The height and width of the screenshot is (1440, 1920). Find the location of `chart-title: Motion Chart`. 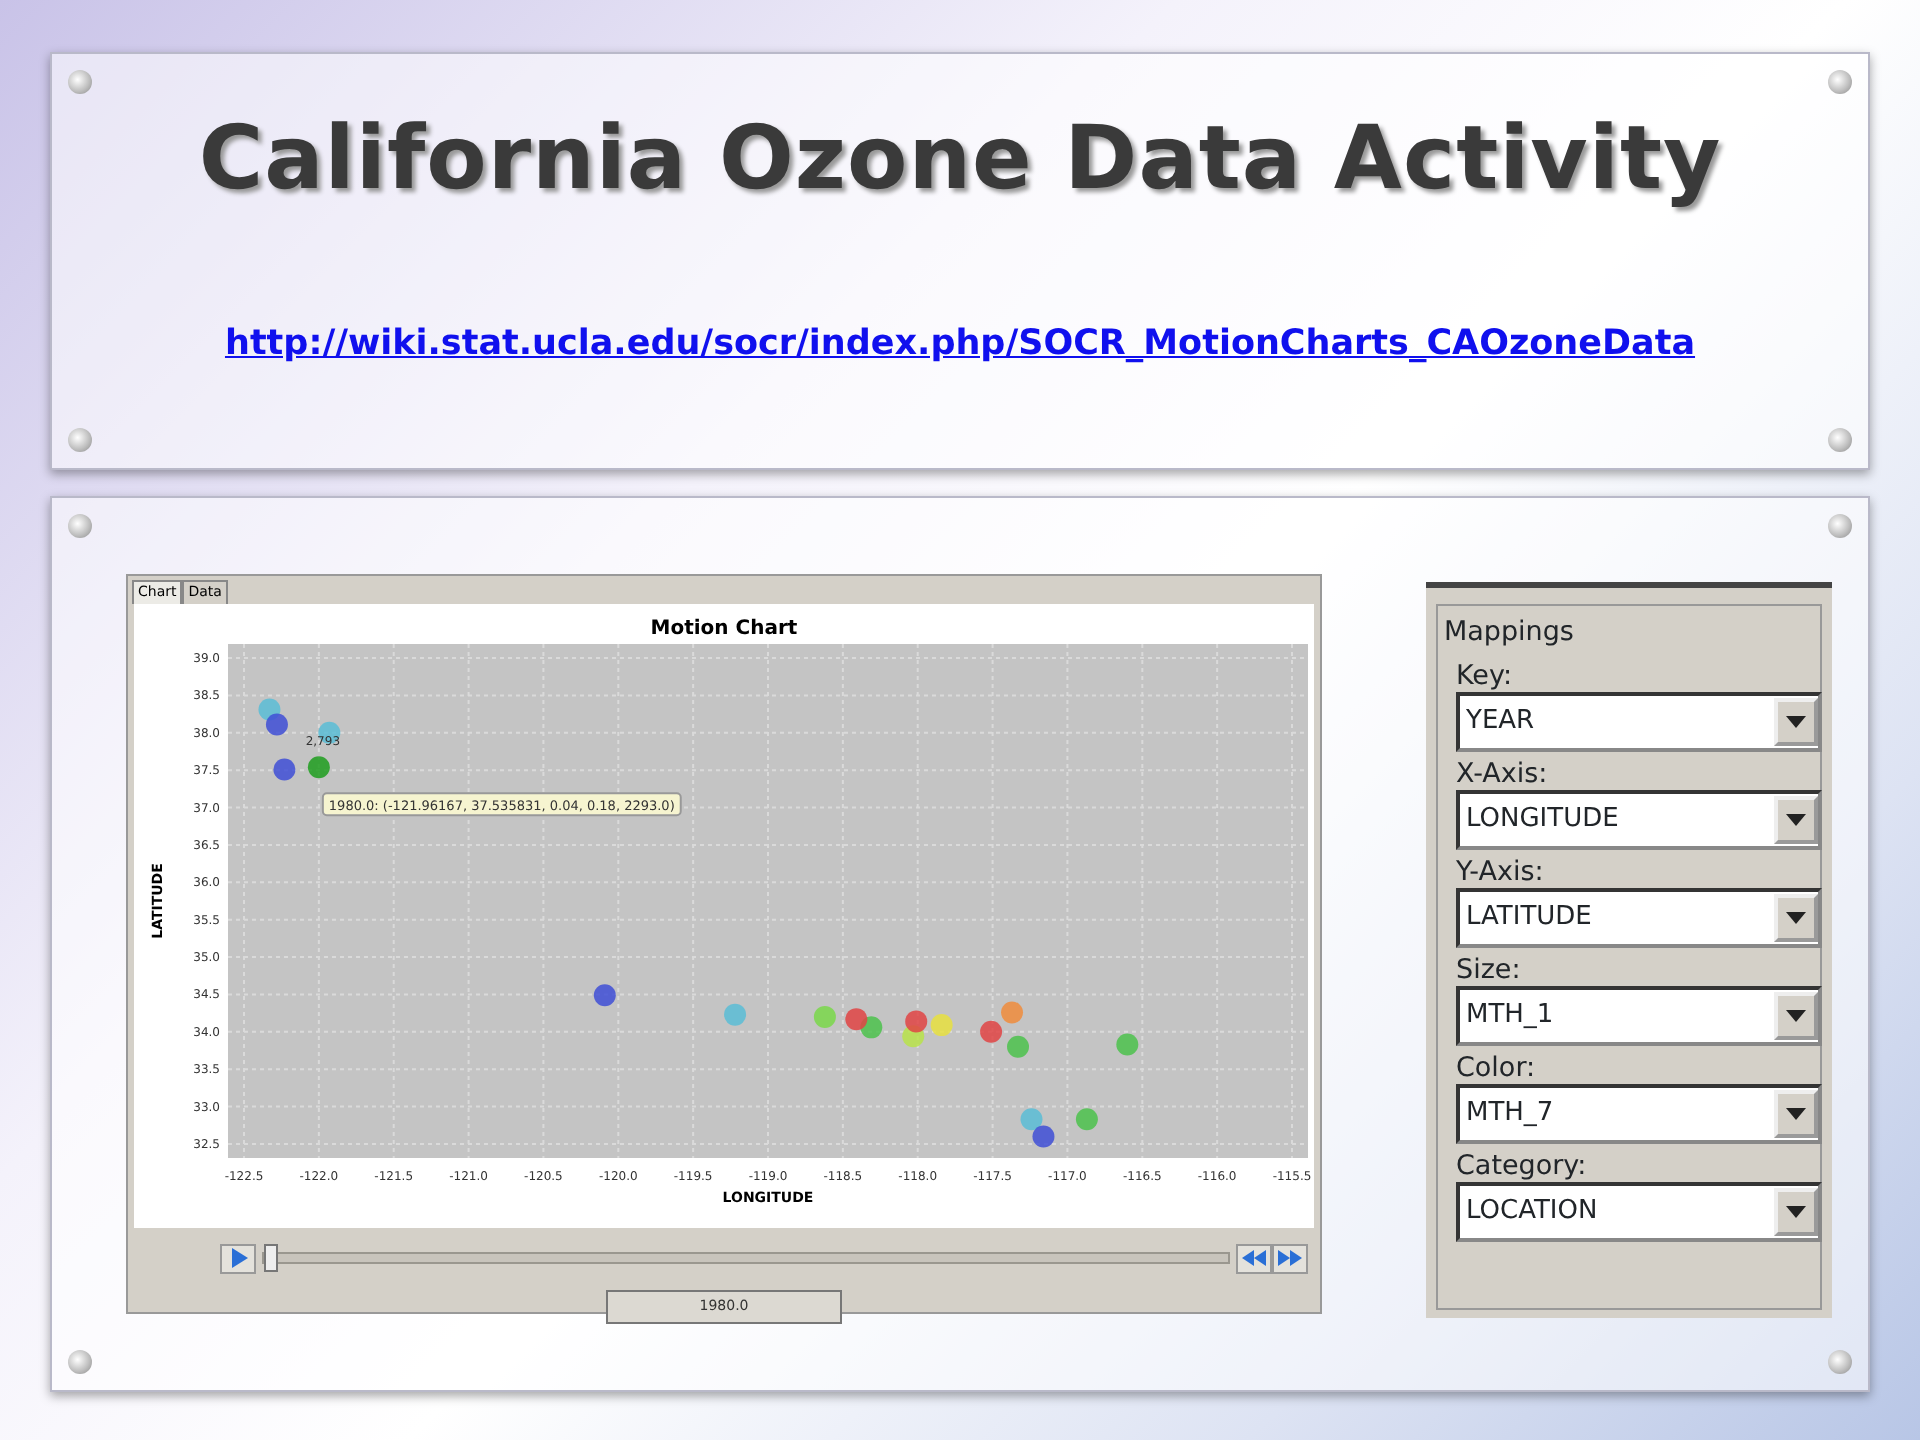

chart-title: Motion Chart is located at coordinates (724, 628).